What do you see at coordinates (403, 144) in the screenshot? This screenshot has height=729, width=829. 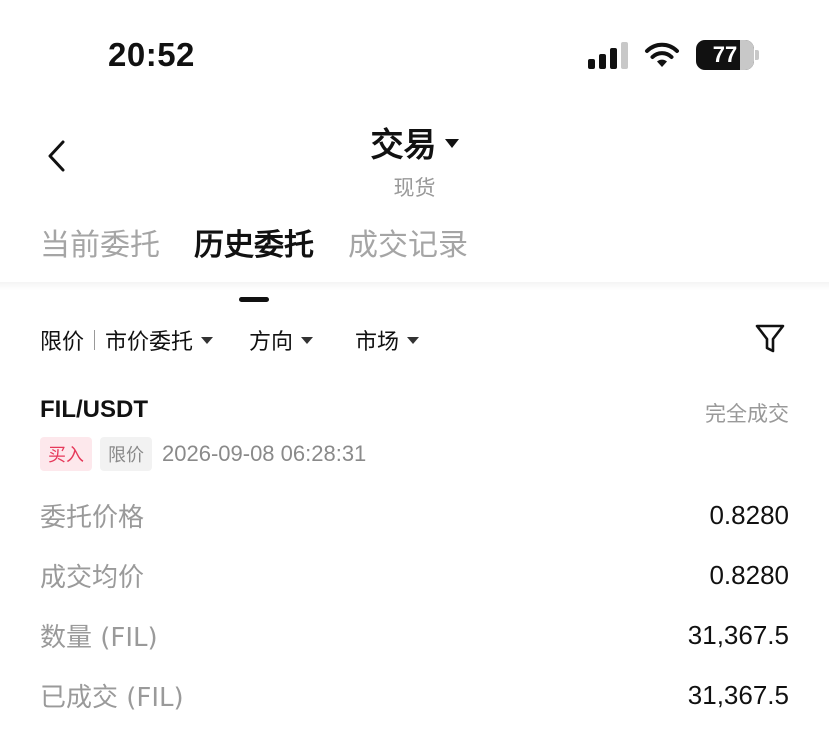 I see `page-title: 交易` at bounding box center [403, 144].